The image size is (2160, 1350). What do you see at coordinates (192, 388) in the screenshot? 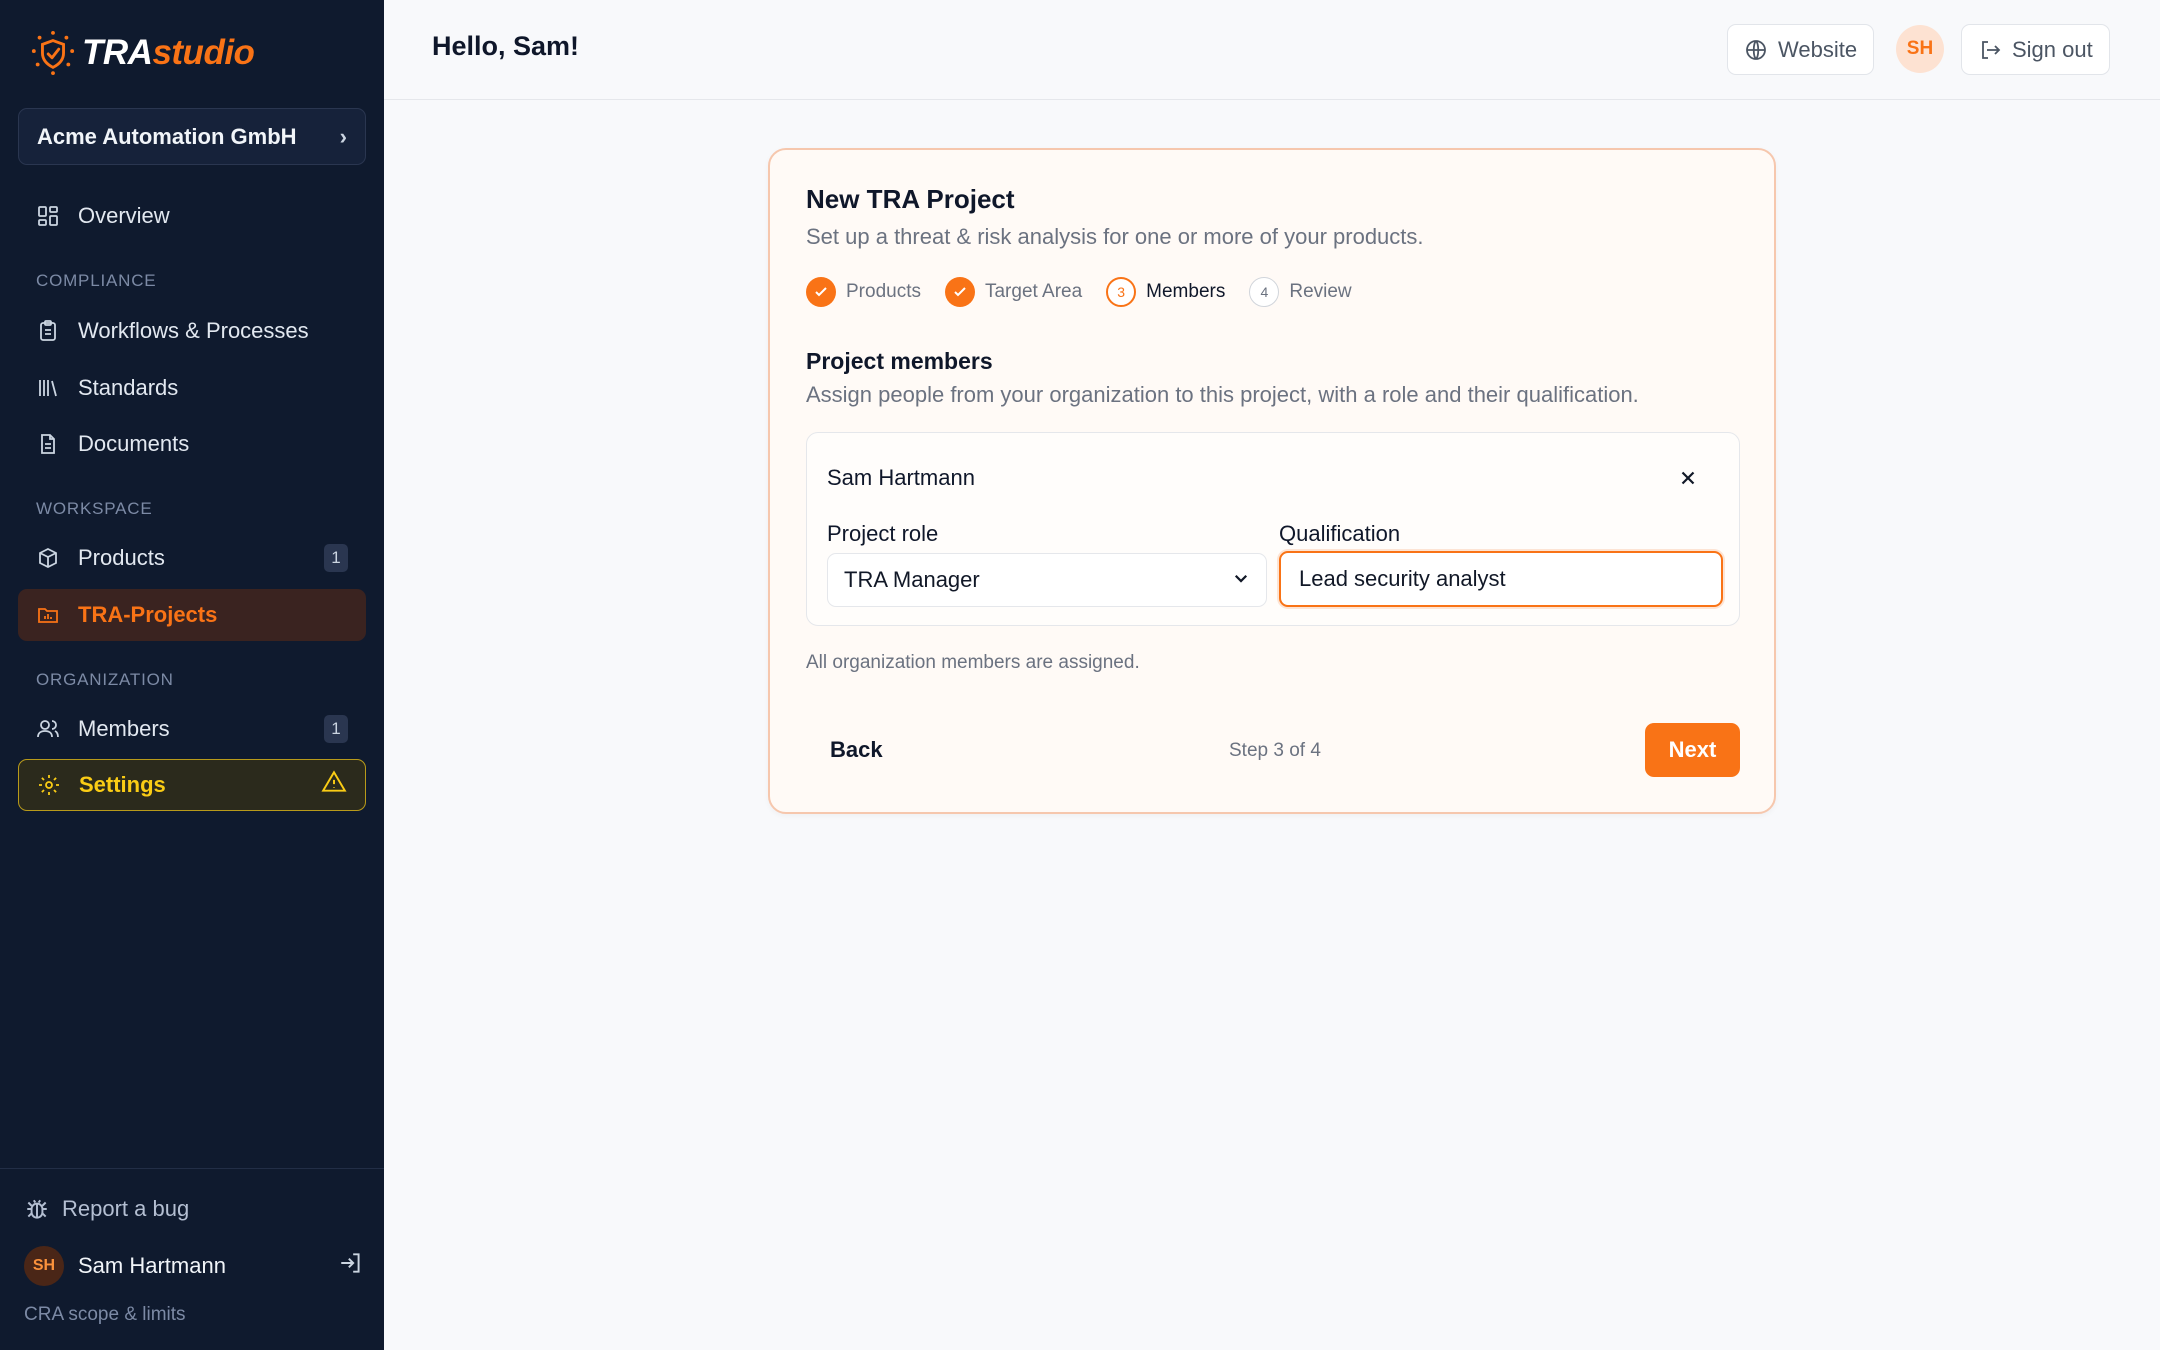
I see `sidebar-item-standards: Standards` at bounding box center [192, 388].